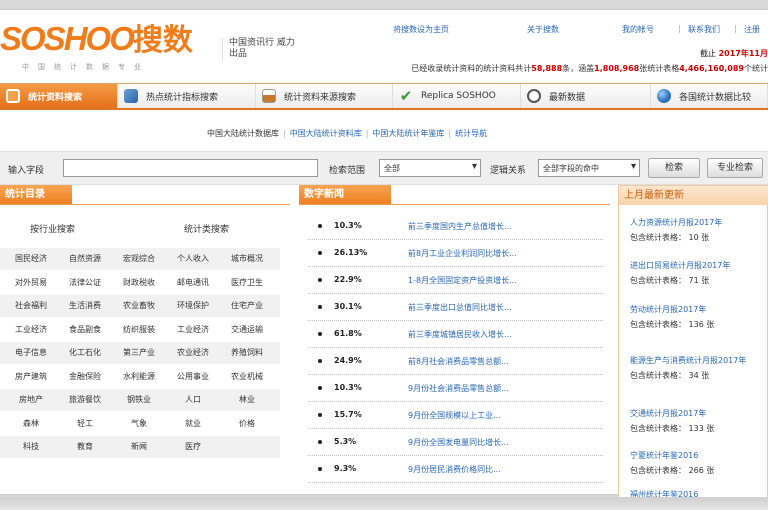  I want to click on category-link: 房产建筑, so click(31, 377).